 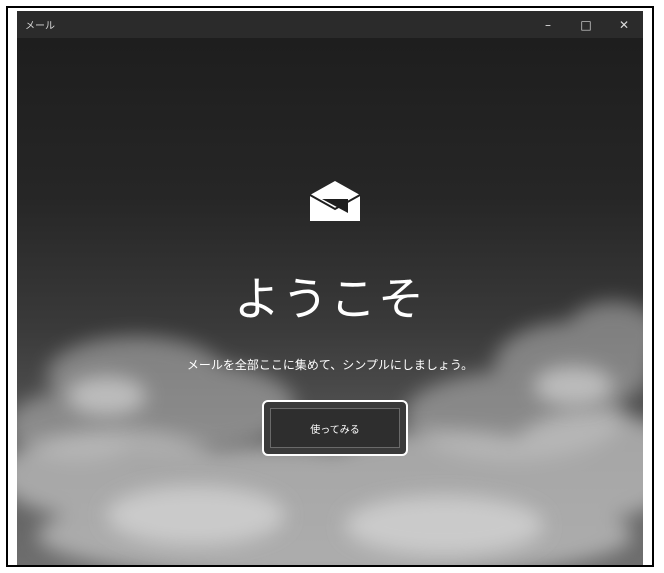 I want to click on window-title: メール, so click(x=40, y=26).